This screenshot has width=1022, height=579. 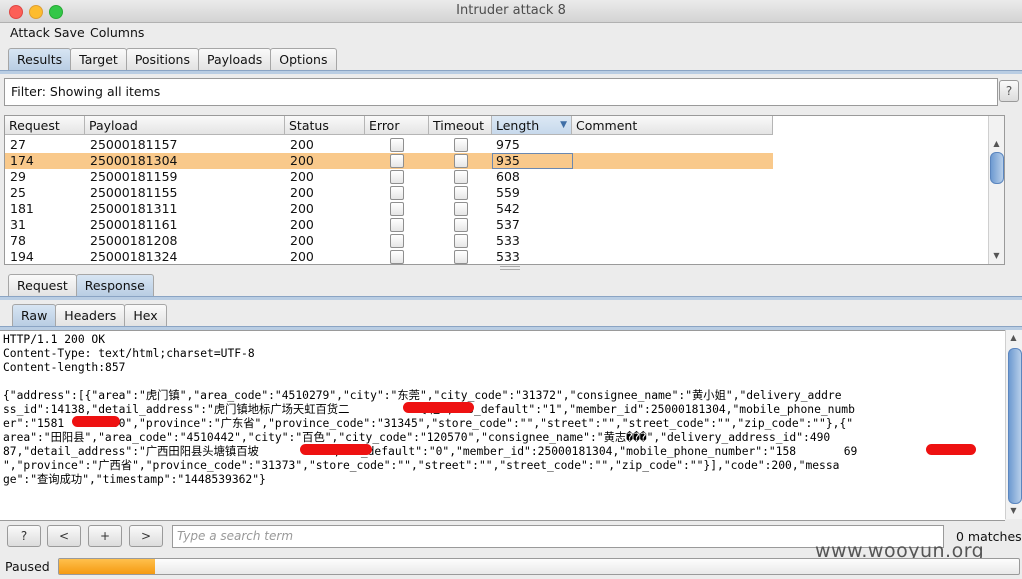 What do you see at coordinates (997, 168) in the screenshot?
I see `results-scroll-thumb` at bounding box center [997, 168].